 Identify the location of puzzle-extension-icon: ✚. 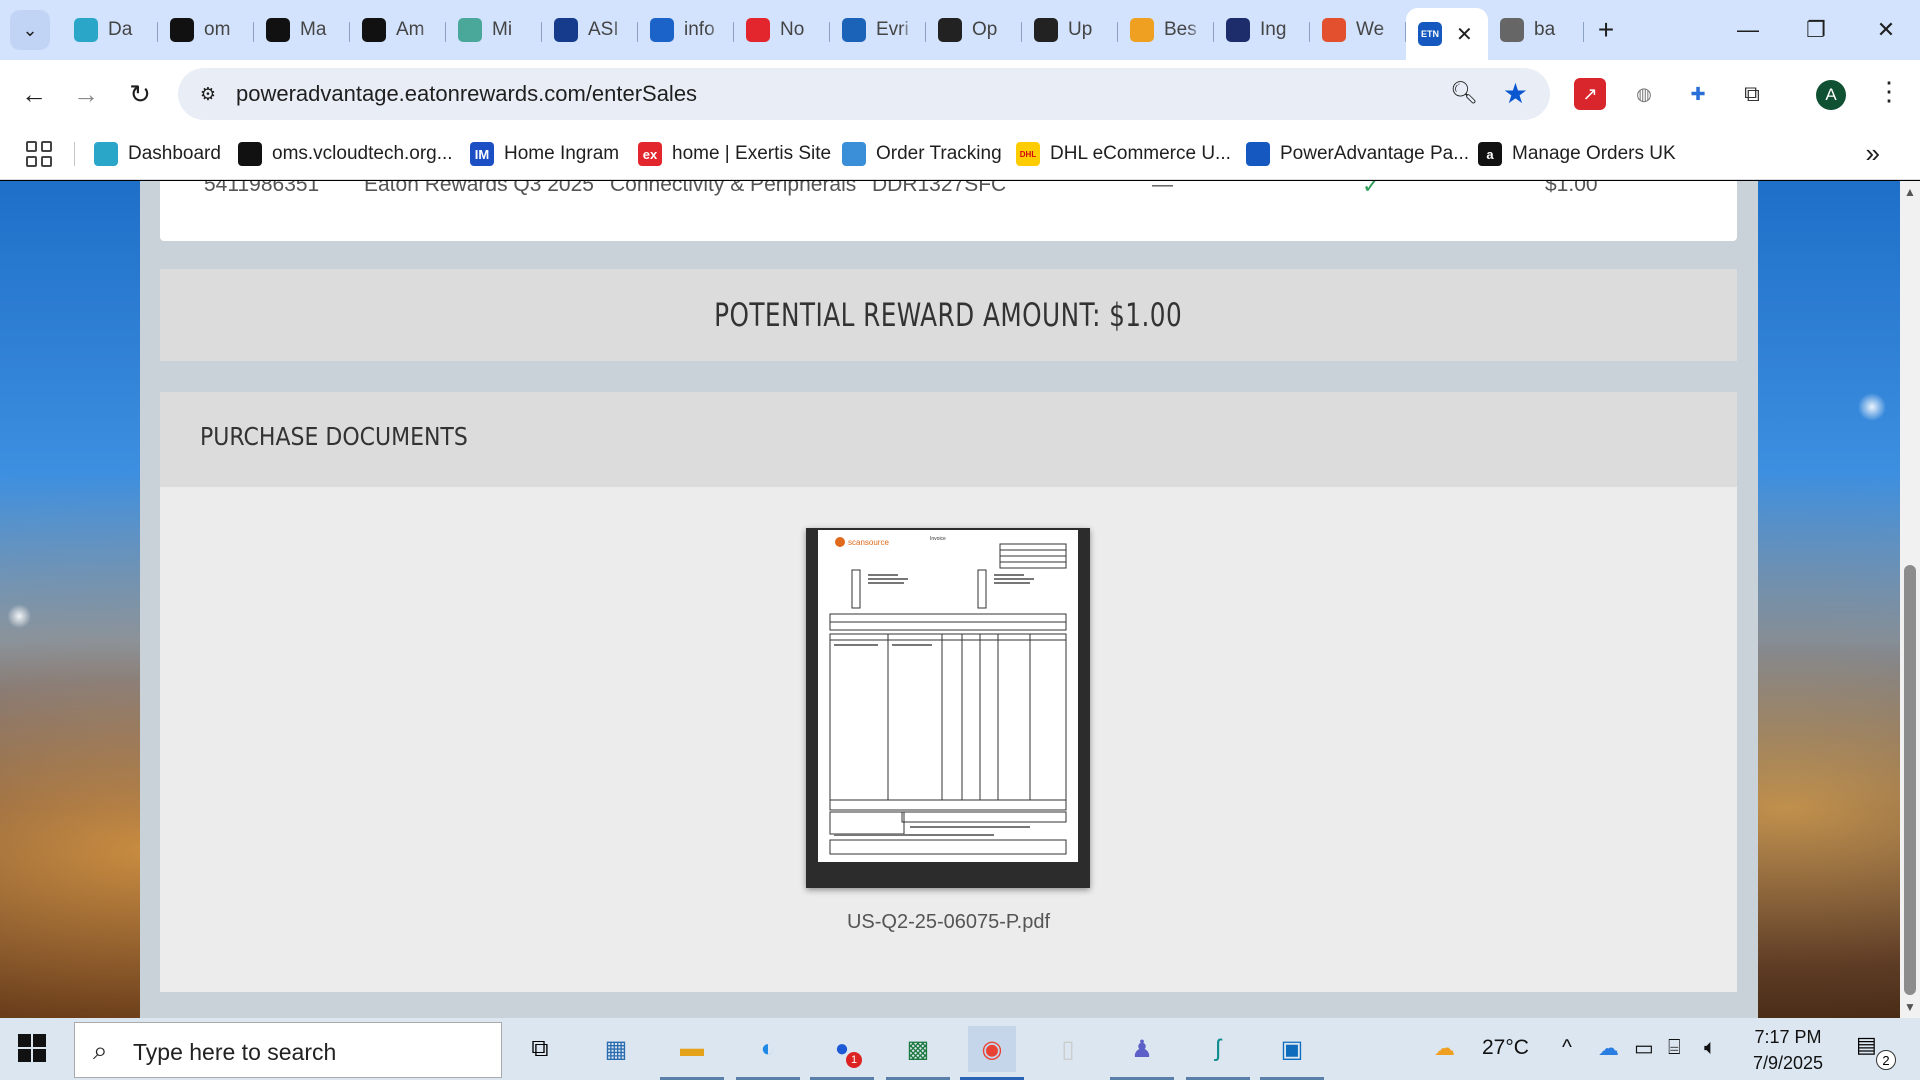
(1698, 94).